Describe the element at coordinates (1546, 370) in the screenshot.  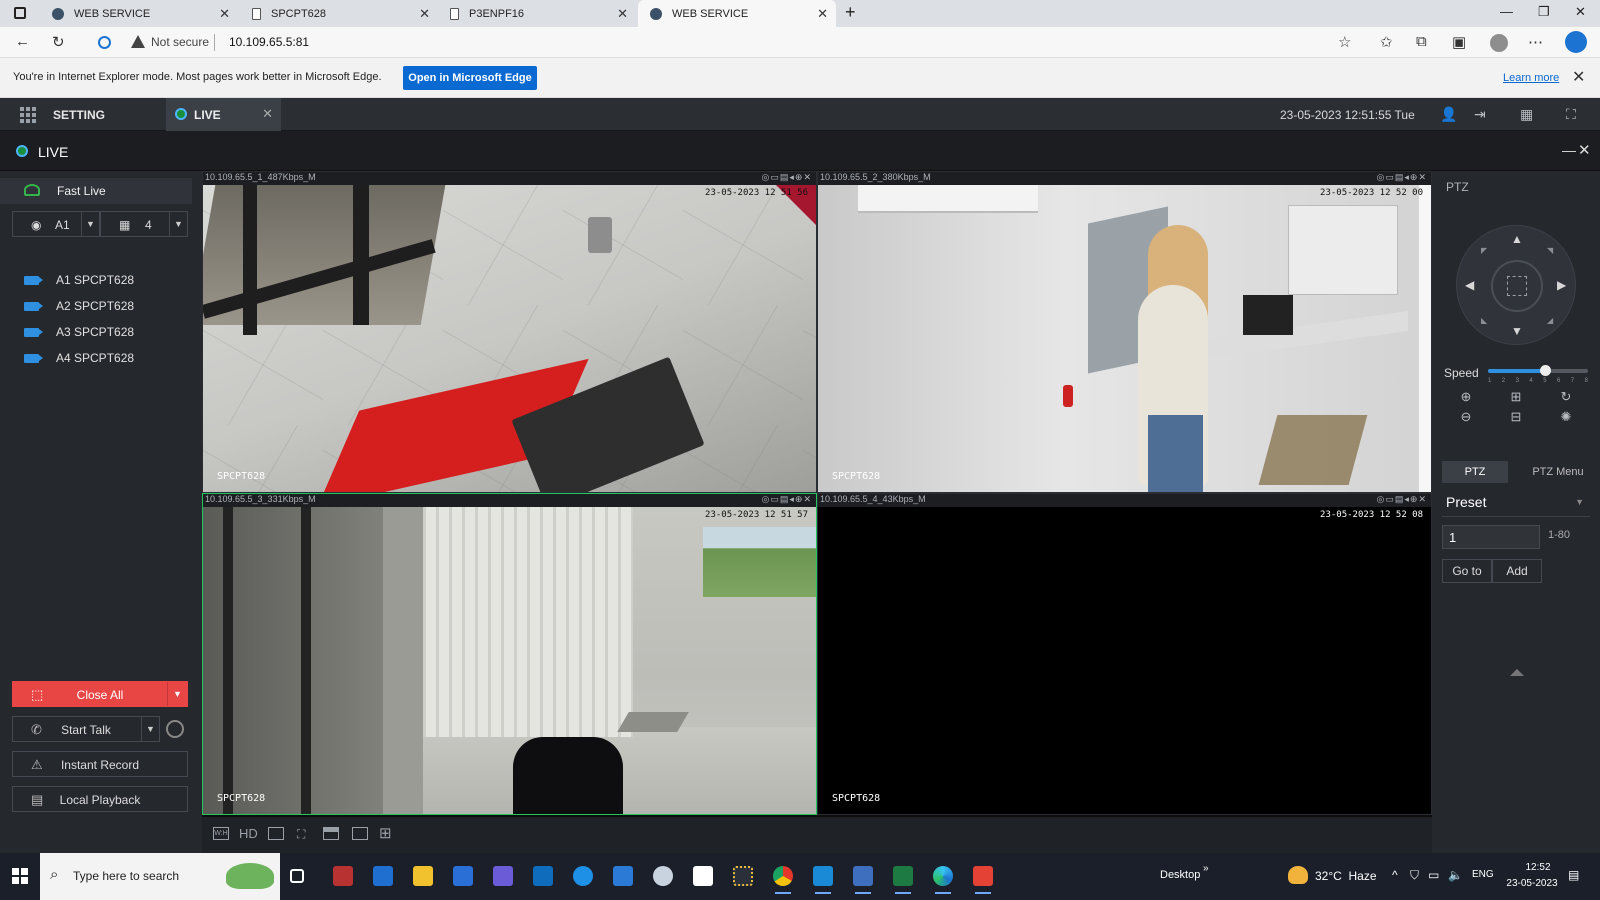
I see `speed-slider-handle` at that location.